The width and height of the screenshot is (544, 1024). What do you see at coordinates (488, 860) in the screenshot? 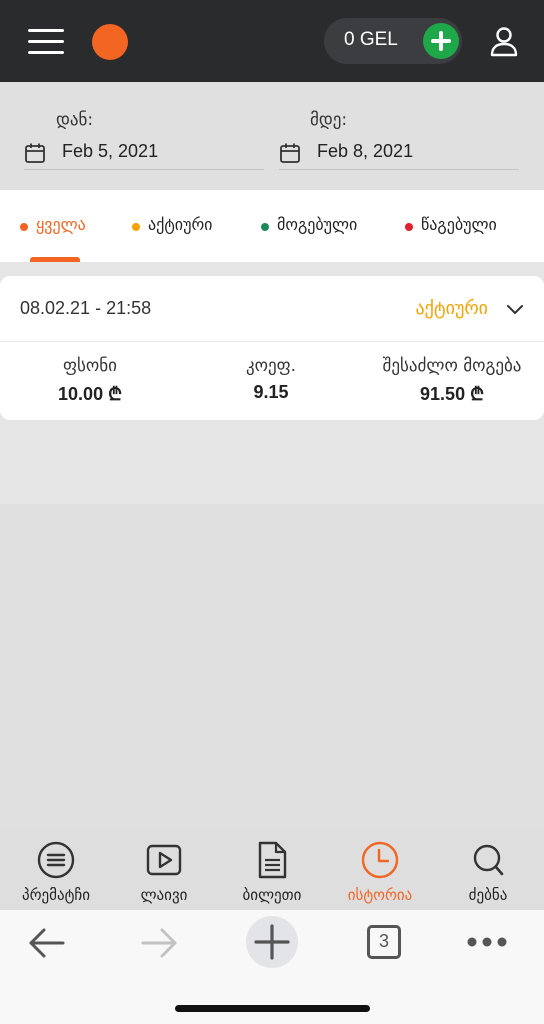
I see `search-icon` at bounding box center [488, 860].